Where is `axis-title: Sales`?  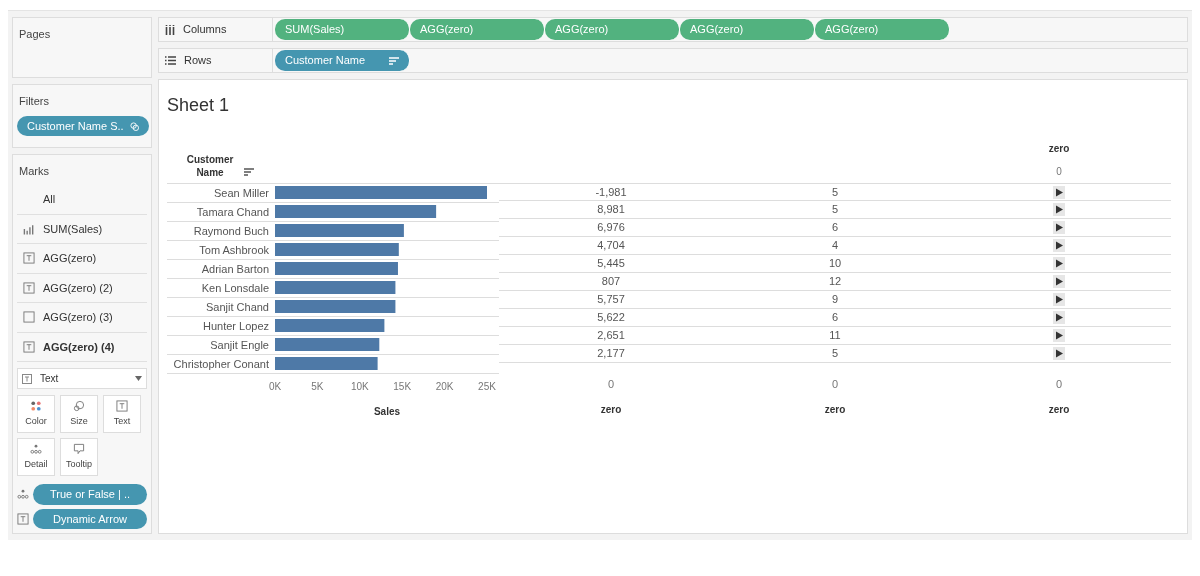 axis-title: Sales is located at coordinates (387, 411).